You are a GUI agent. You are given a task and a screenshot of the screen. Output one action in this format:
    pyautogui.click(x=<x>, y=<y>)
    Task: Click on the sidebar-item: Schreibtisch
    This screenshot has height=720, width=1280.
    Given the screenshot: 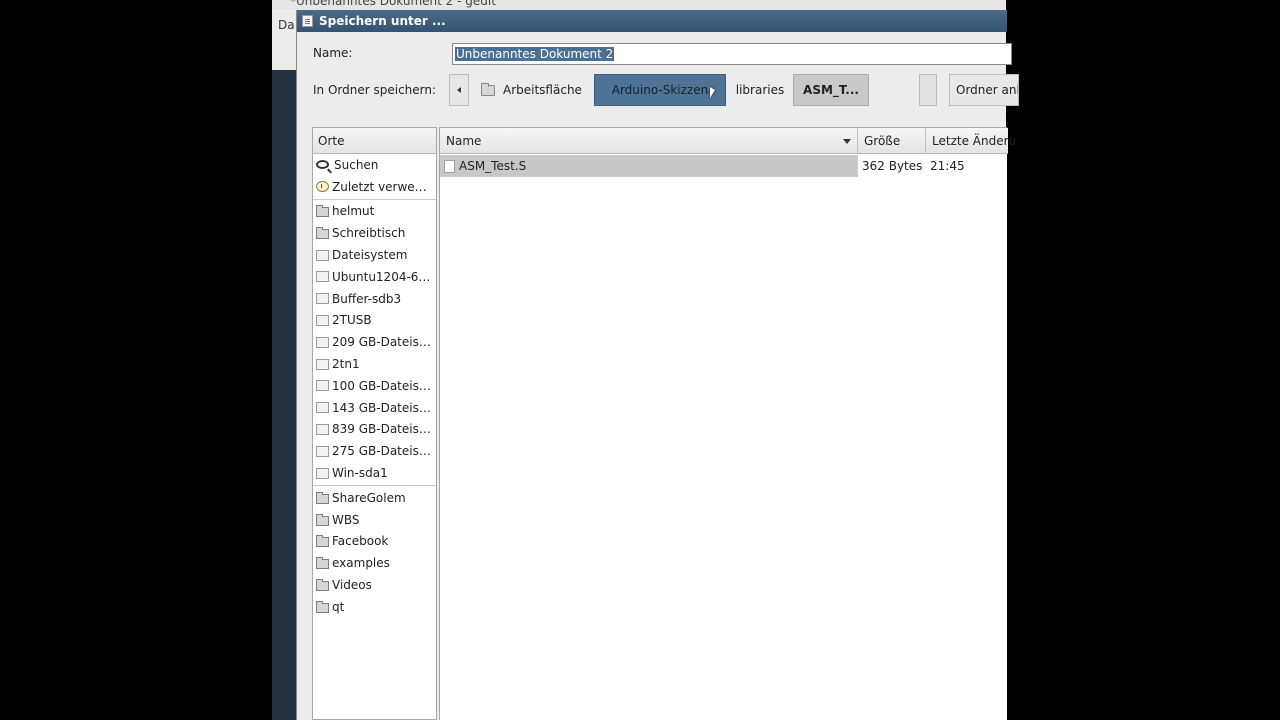 What is the action you would take?
    pyautogui.click(x=374, y=233)
    